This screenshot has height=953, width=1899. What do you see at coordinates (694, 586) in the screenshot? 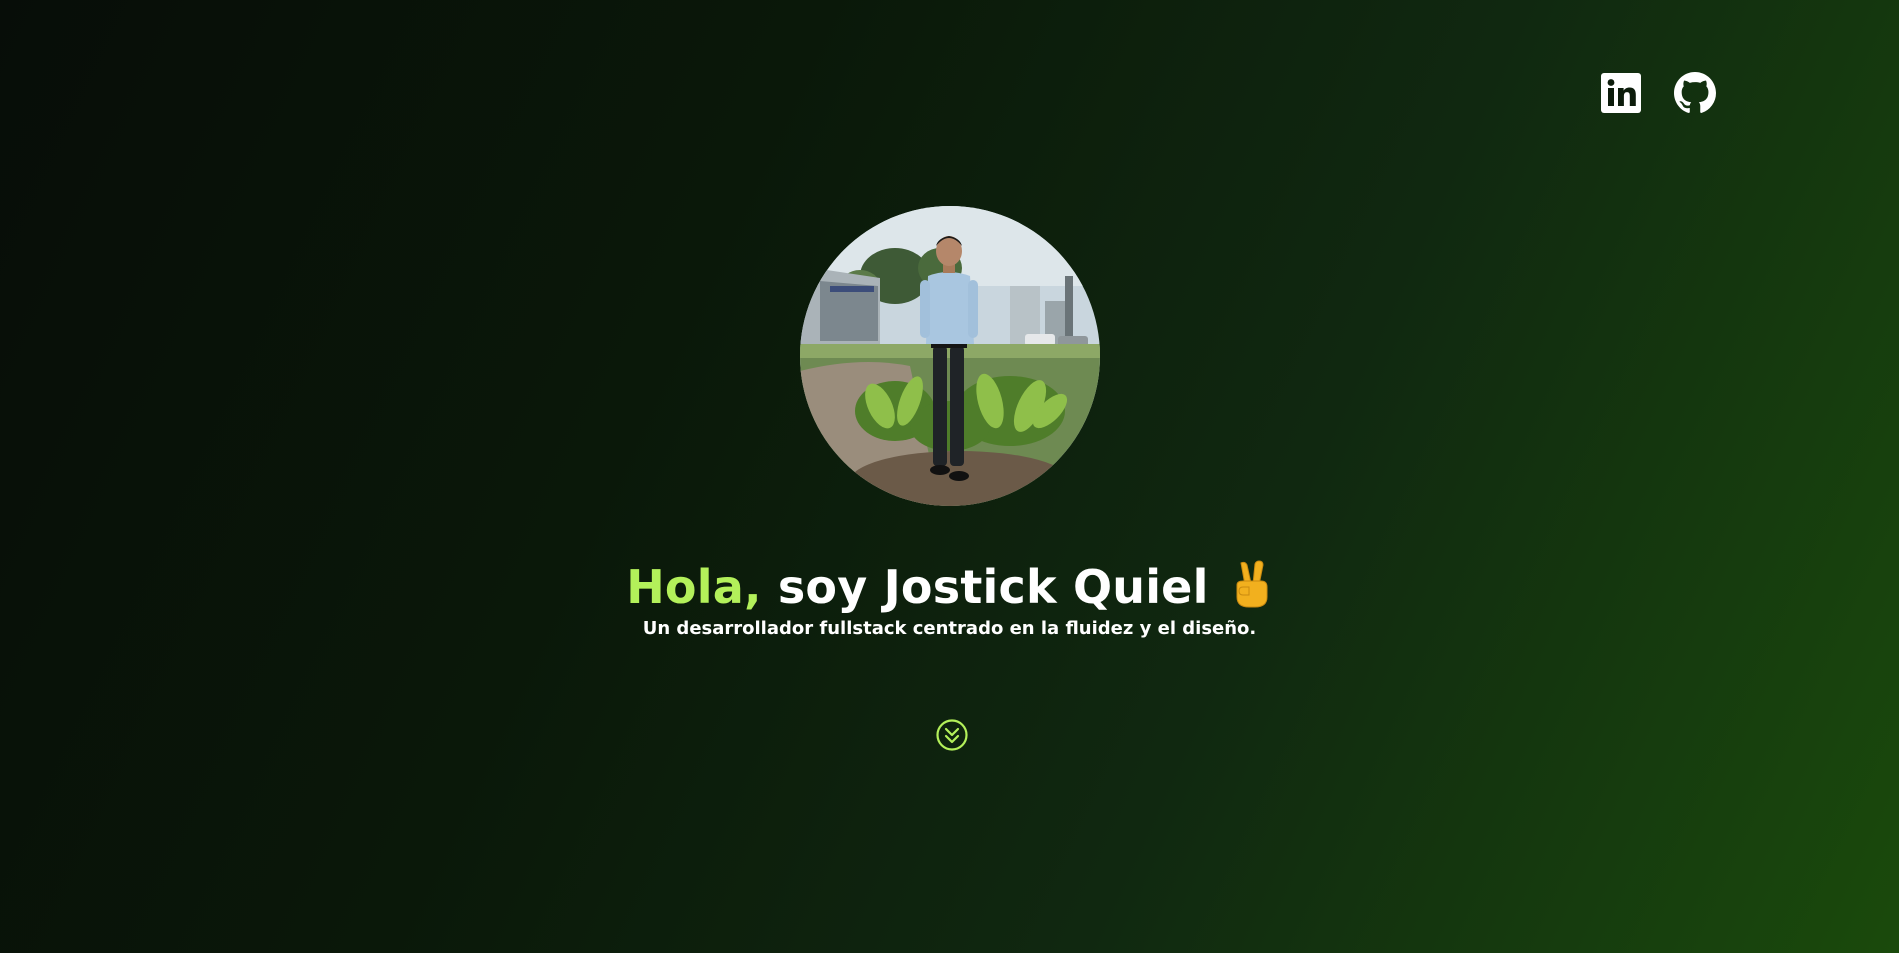
I see `greeting-text: Hola,` at bounding box center [694, 586].